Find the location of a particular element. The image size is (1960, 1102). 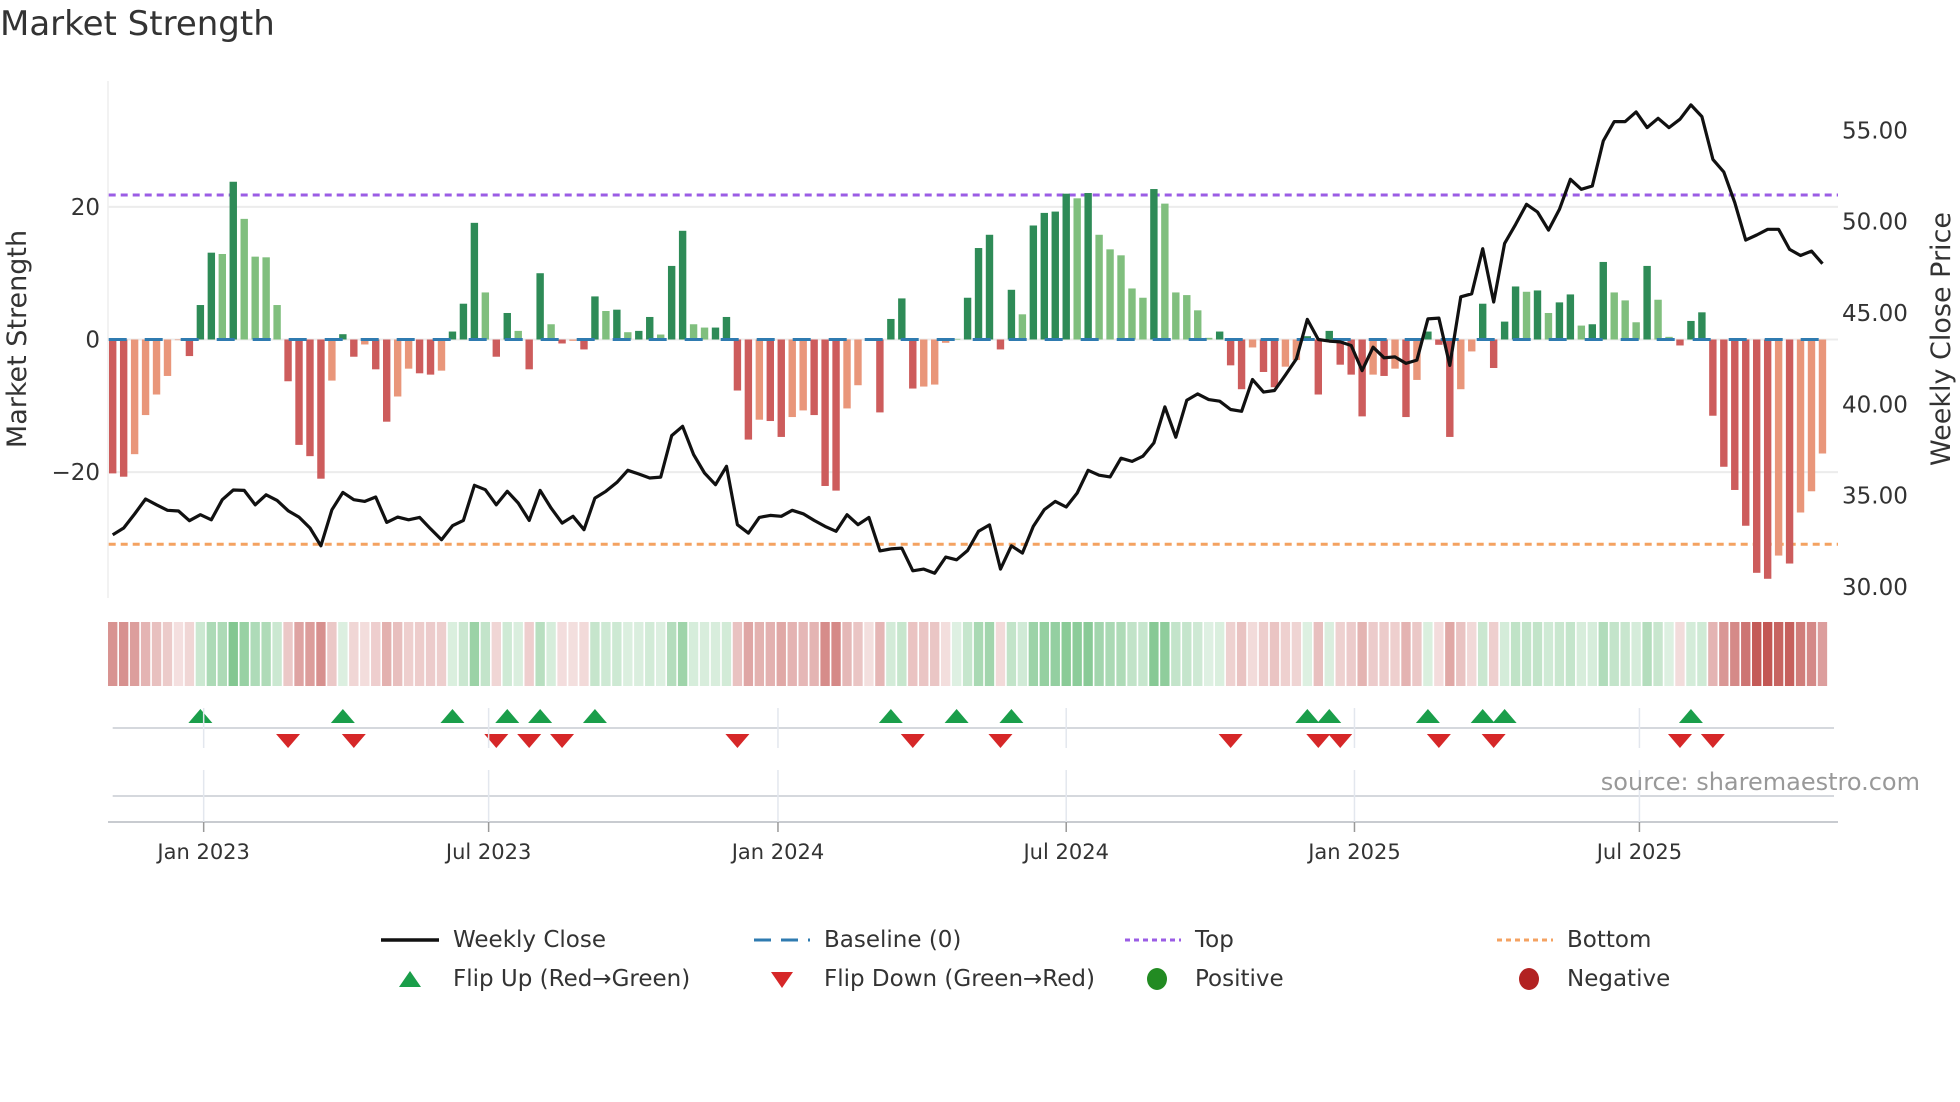

y2-axis-label: Weekly Close Price is located at coordinates (1941, 339).